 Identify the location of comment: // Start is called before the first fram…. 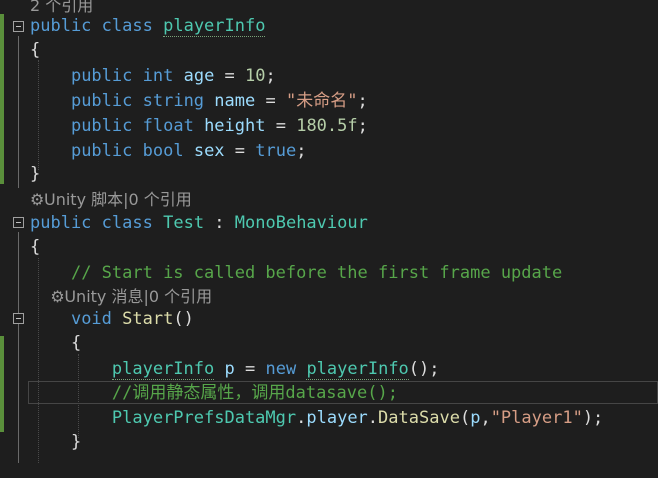
(316, 273).